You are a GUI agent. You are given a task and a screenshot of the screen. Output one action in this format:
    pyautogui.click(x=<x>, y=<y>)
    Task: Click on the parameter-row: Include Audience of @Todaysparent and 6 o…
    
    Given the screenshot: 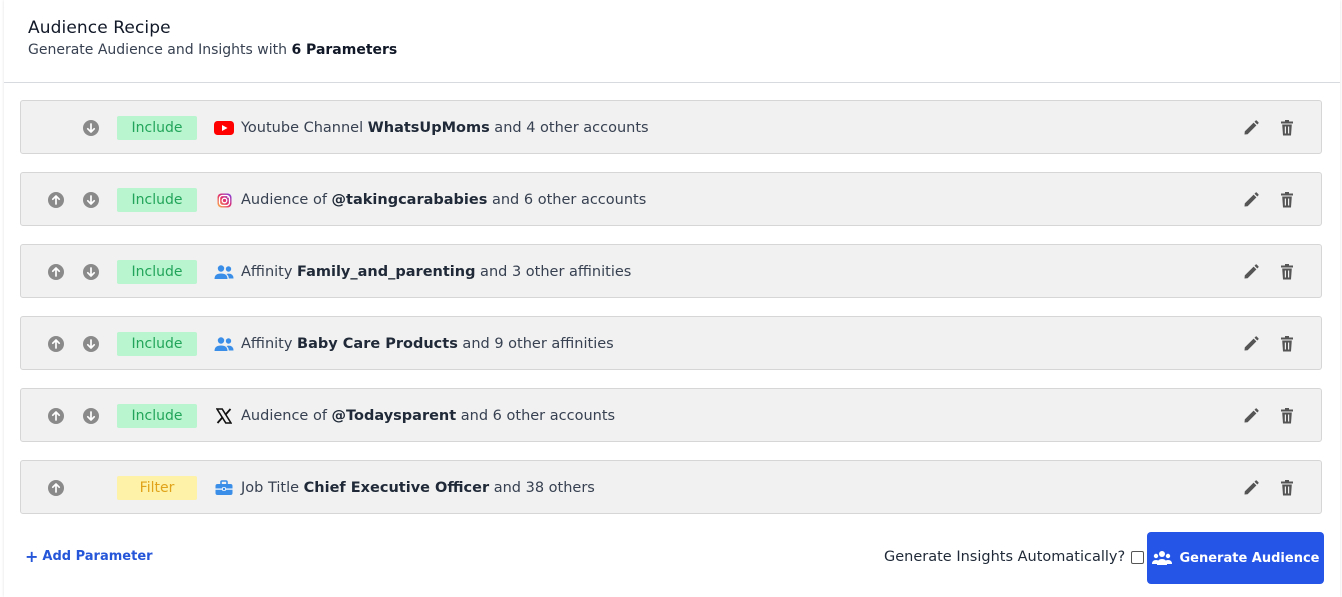 What is the action you would take?
    pyautogui.click(x=671, y=415)
    